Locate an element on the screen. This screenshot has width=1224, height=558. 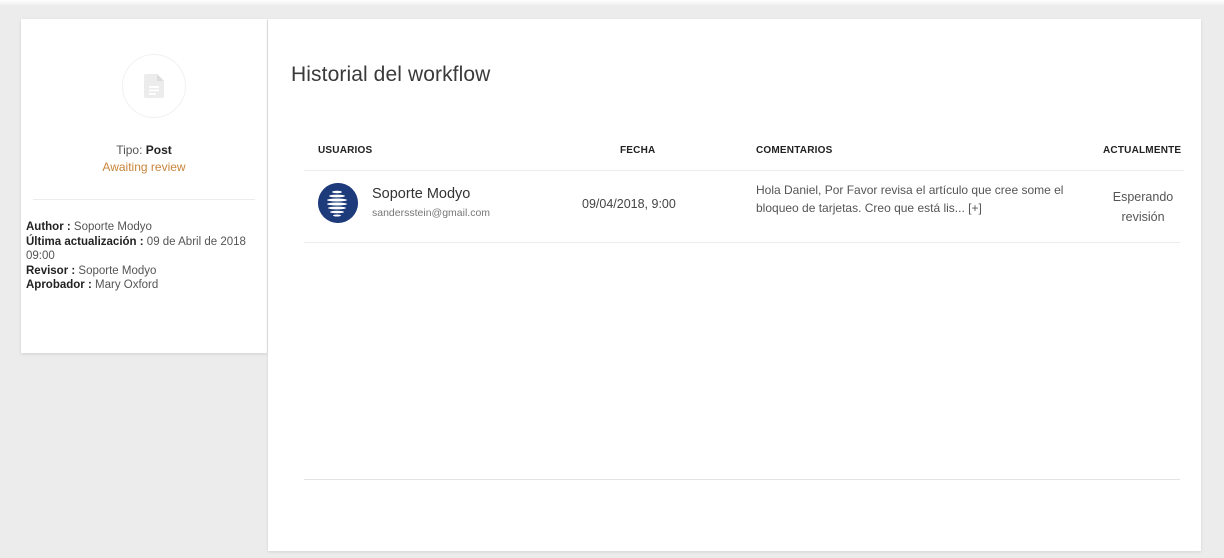
page-title: Historial del workflow is located at coordinates (391, 74).